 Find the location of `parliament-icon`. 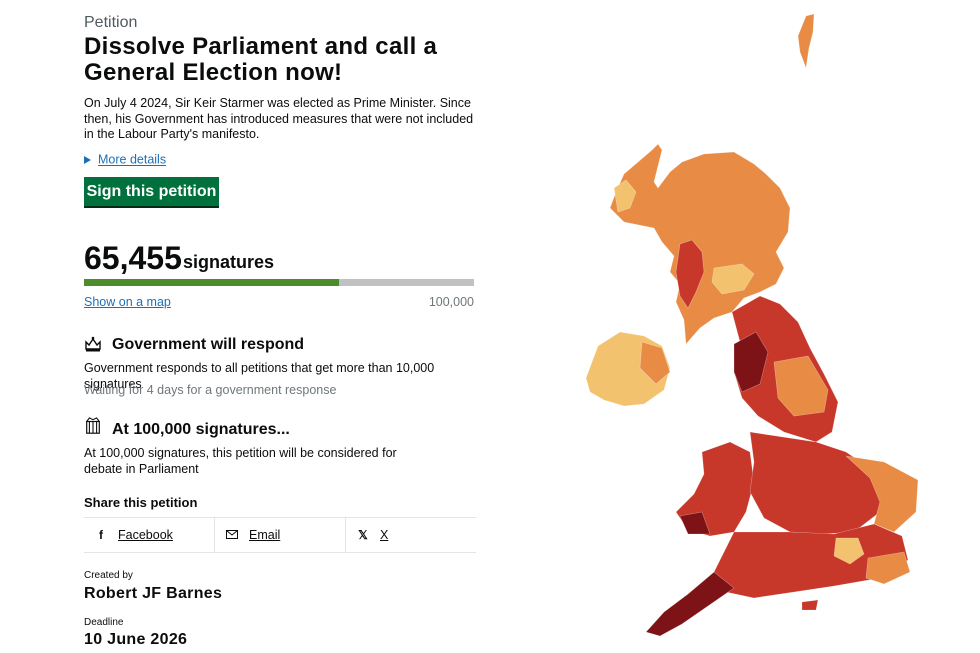

parliament-icon is located at coordinates (93, 425).